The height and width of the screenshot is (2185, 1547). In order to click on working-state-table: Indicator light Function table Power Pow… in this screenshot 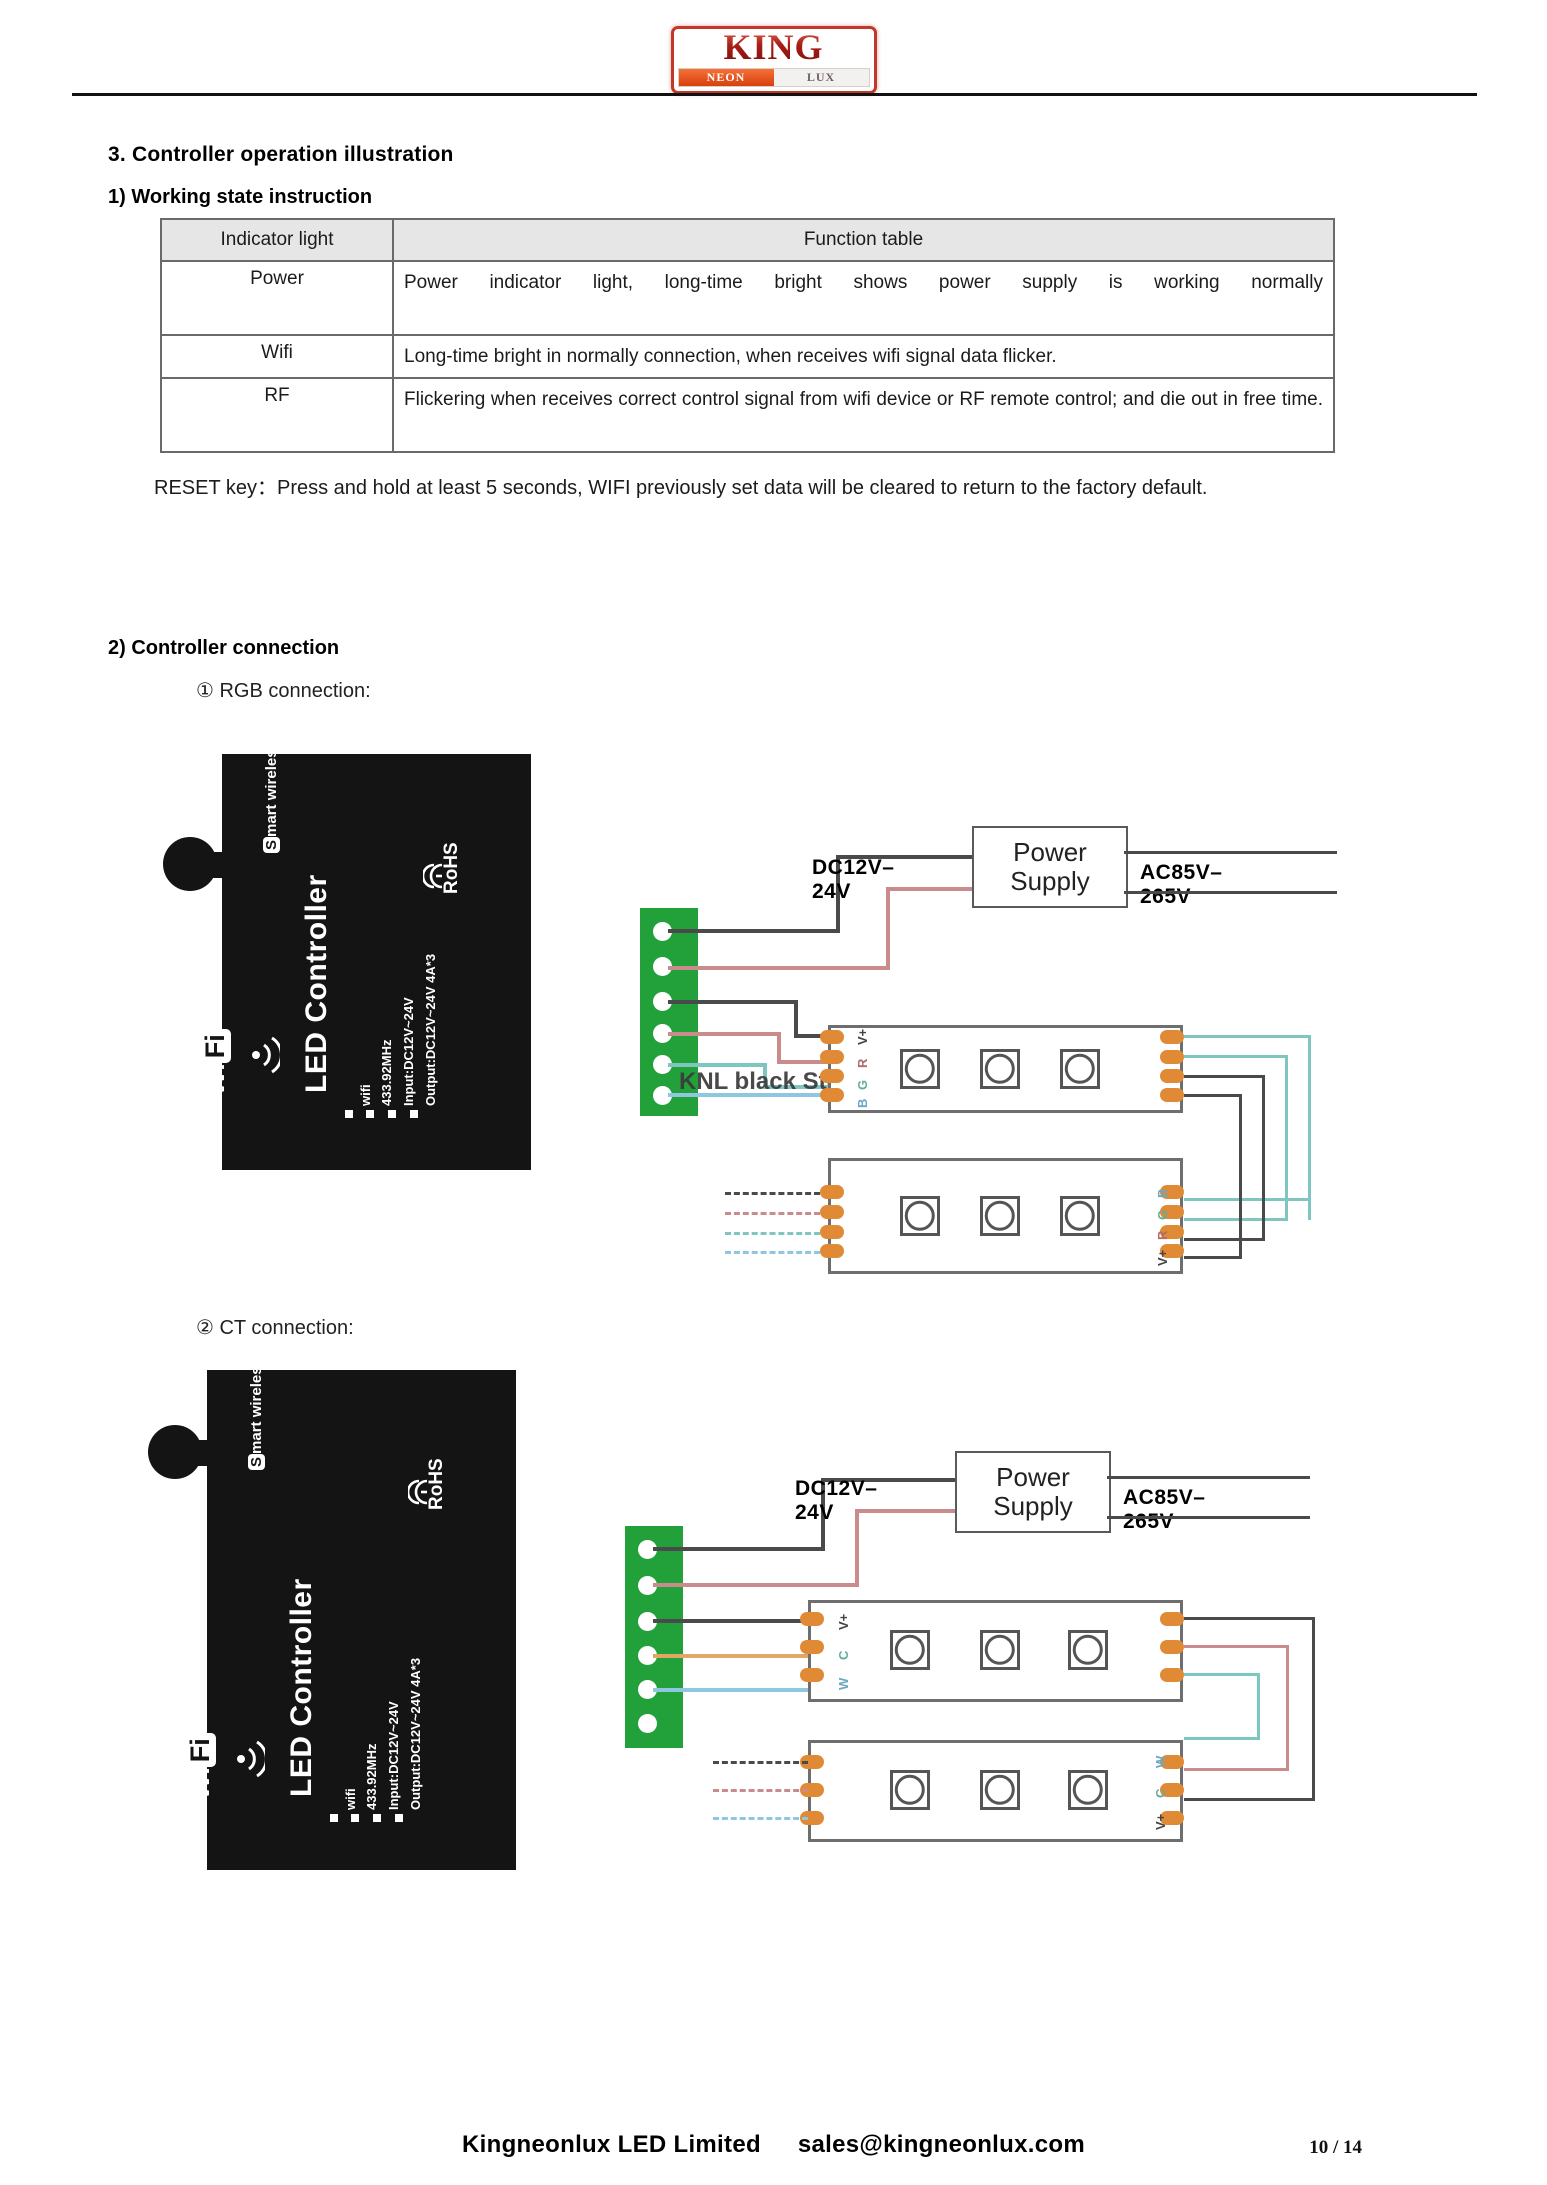, I will do `click(747, 336)`.